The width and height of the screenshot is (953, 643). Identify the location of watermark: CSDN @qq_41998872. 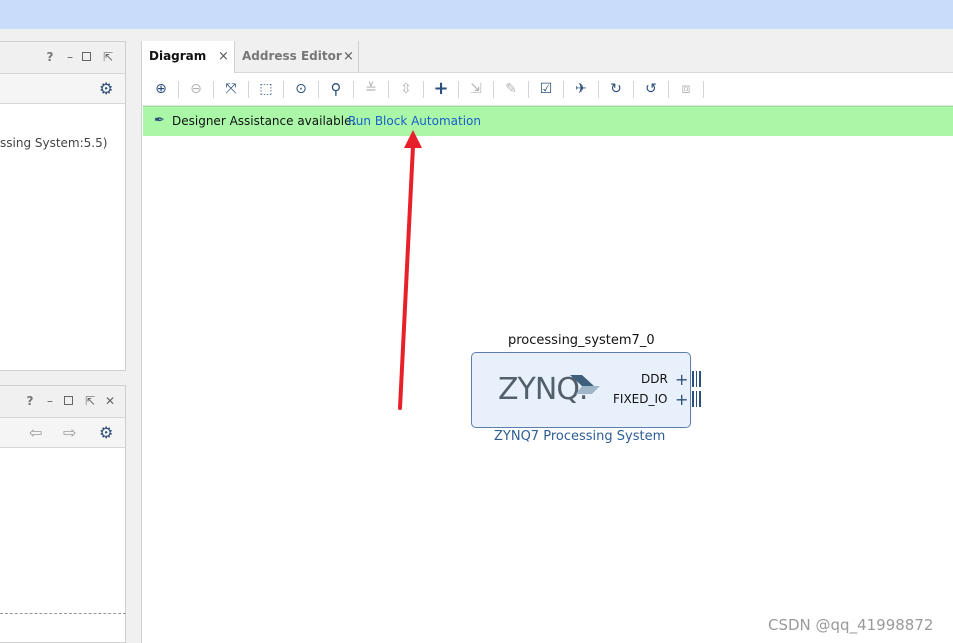
(851, 625).